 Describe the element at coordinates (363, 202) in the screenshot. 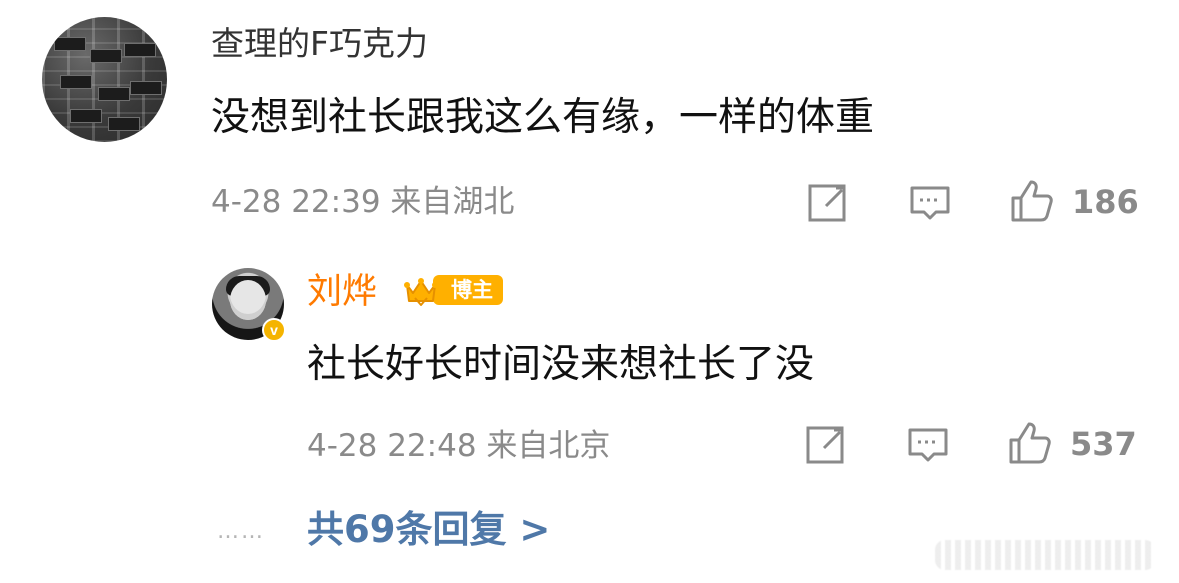

I see `comment-meta: 4-28 22:39 来自湖北` at that location.